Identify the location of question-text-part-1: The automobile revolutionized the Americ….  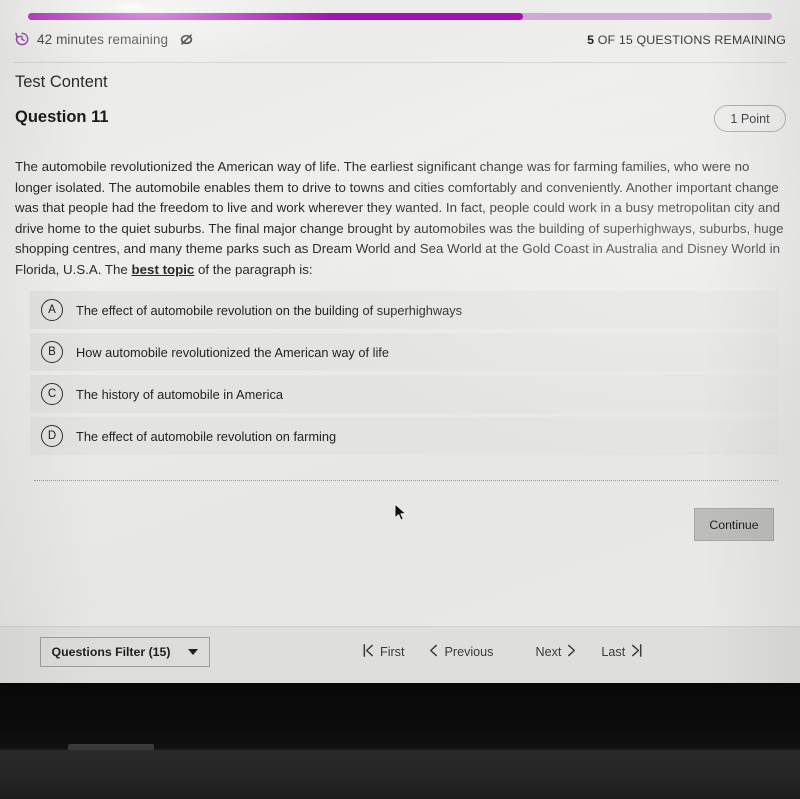
(399, 218).